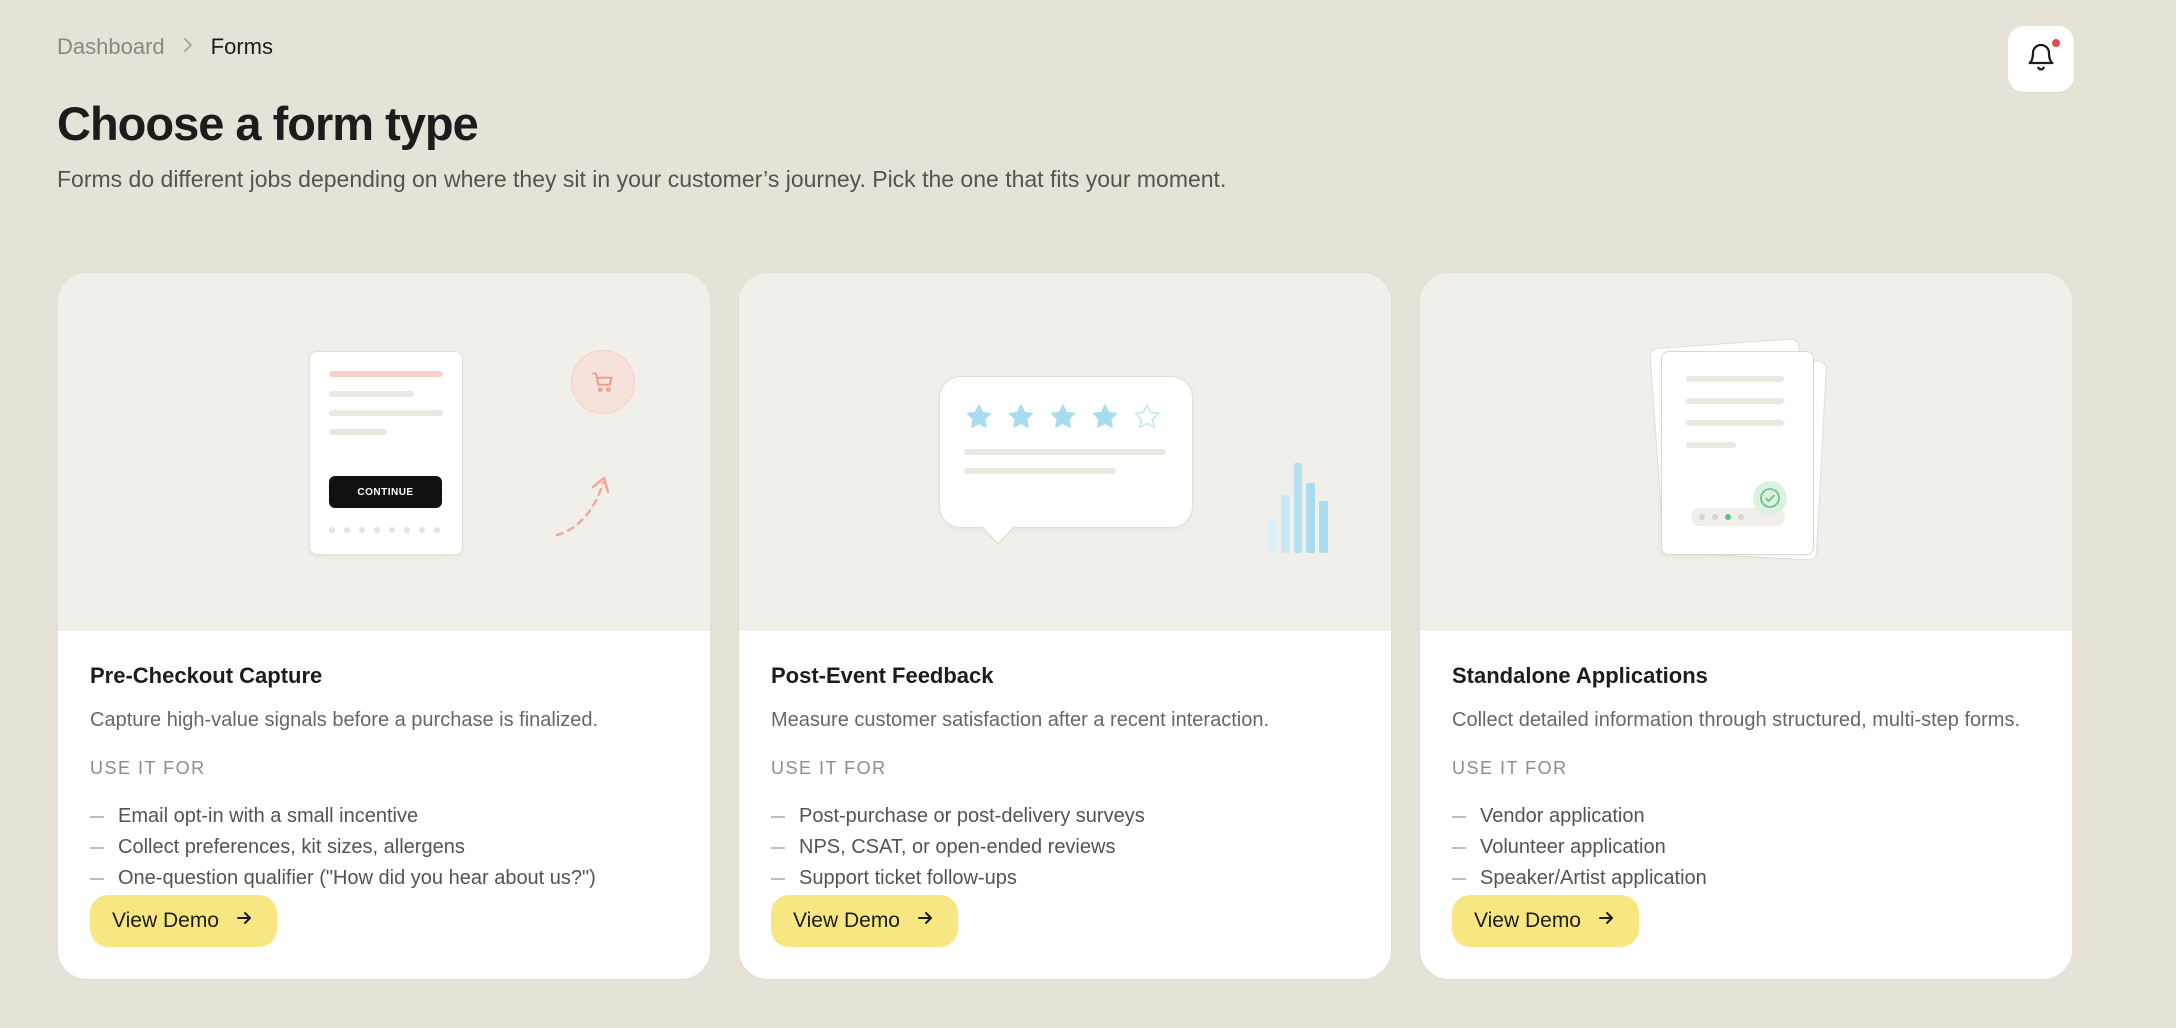 Image resolution: width=2176 pixels, height=1028 pixels. What do you see at coordinates (268, 123) in the screenshot?
I see `page-title: Choose a form type` at bounding box center [268, 123].